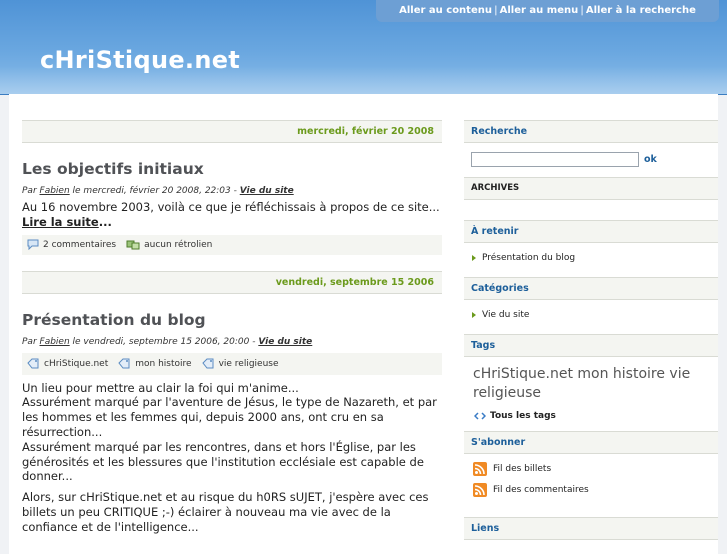  What do you see at coordinates (67, 364) in the screenshot?
I see `tag-link: cHriStique.net` at bounding box center [67, 364].